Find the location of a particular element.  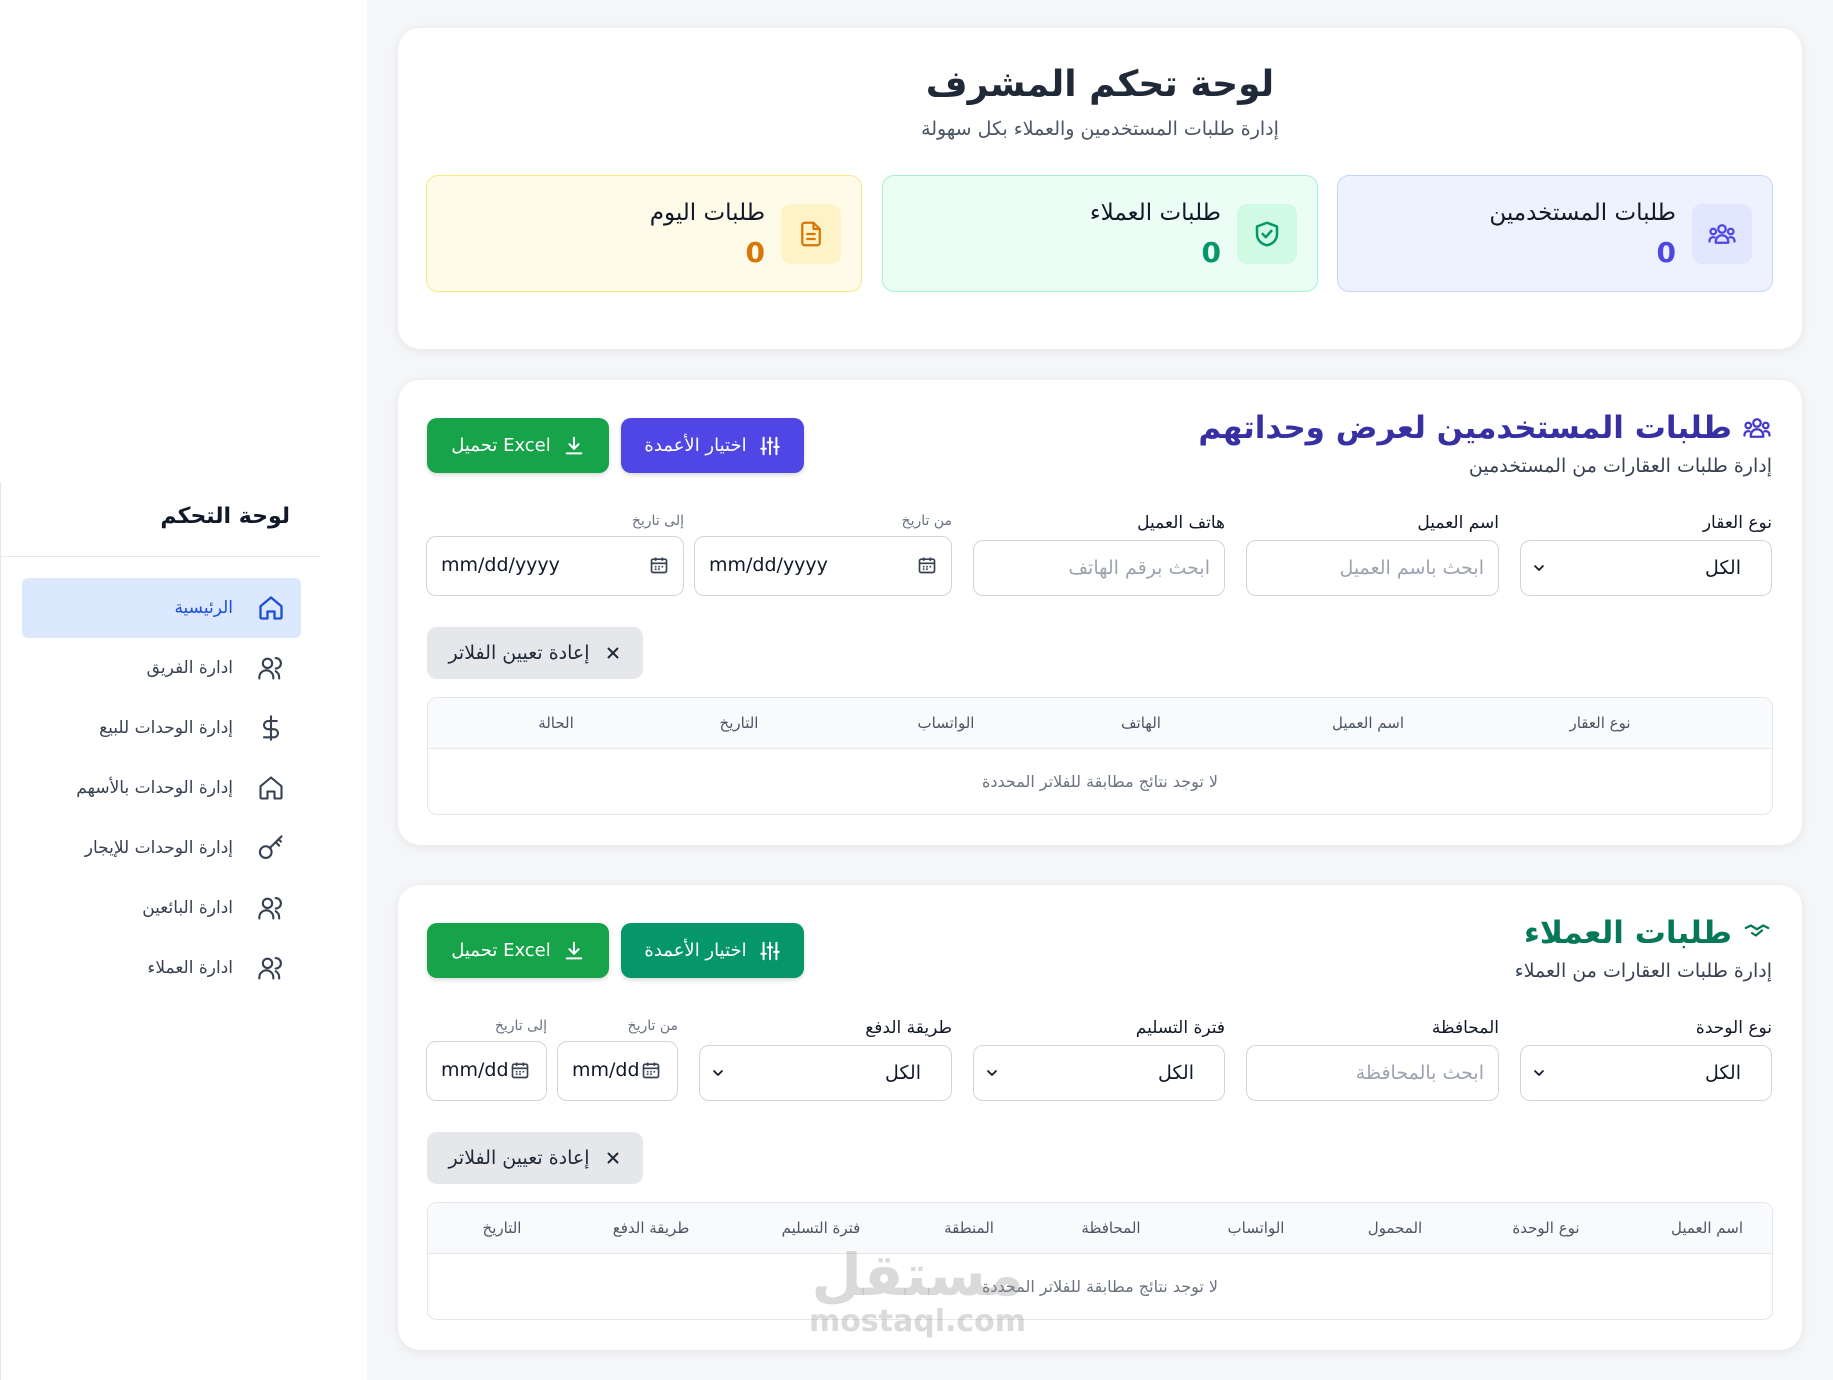

sidebar-item-shares-units: إدارة الوحدات بالأسهم is located at coordinates (161, 788).